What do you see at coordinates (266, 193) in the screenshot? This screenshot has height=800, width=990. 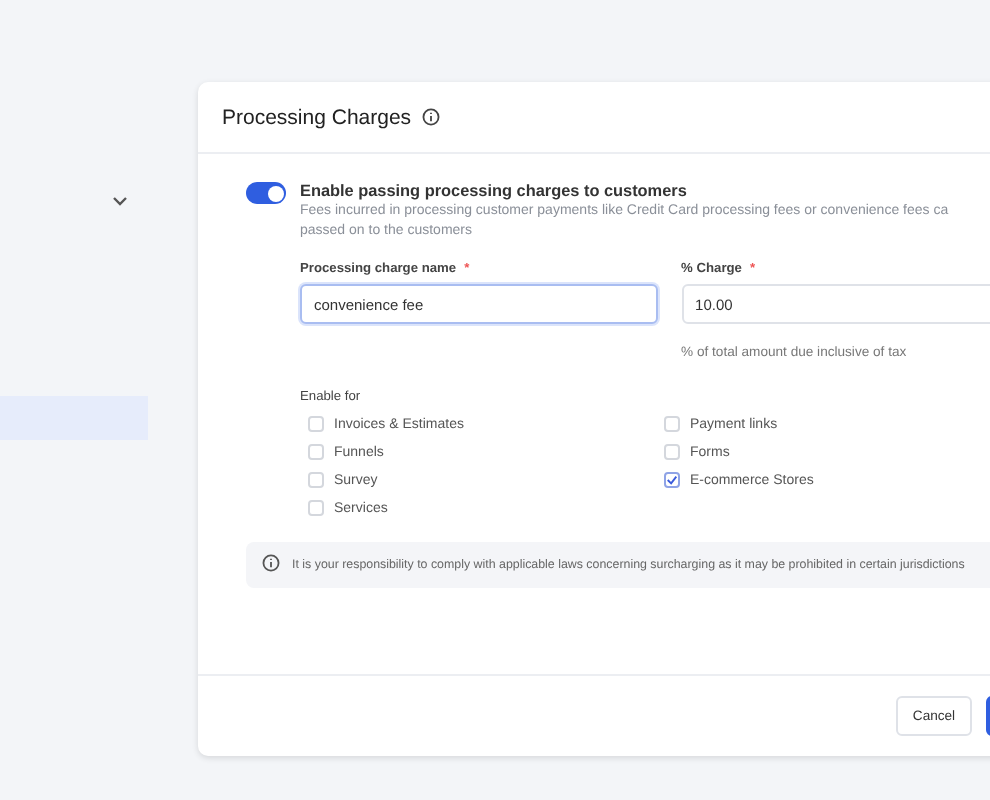 I see `toggle-switch` at bounding box center [266, 193].